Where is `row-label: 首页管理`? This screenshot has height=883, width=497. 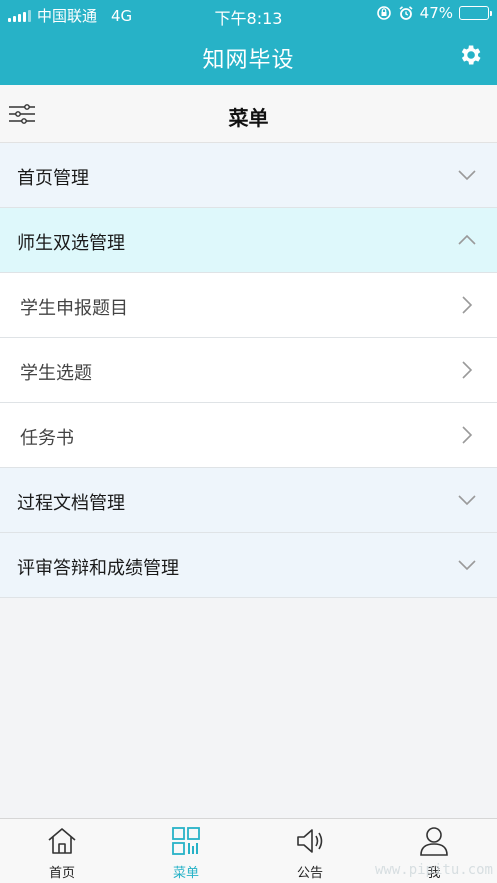 row-label: 首页管理 is located at coordinates (53, 178).